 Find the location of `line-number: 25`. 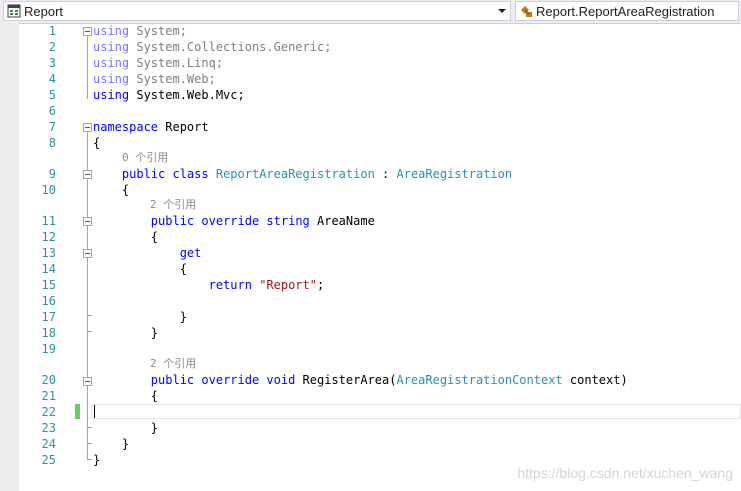

line-number: 25 is located at coordinates (48, 460).